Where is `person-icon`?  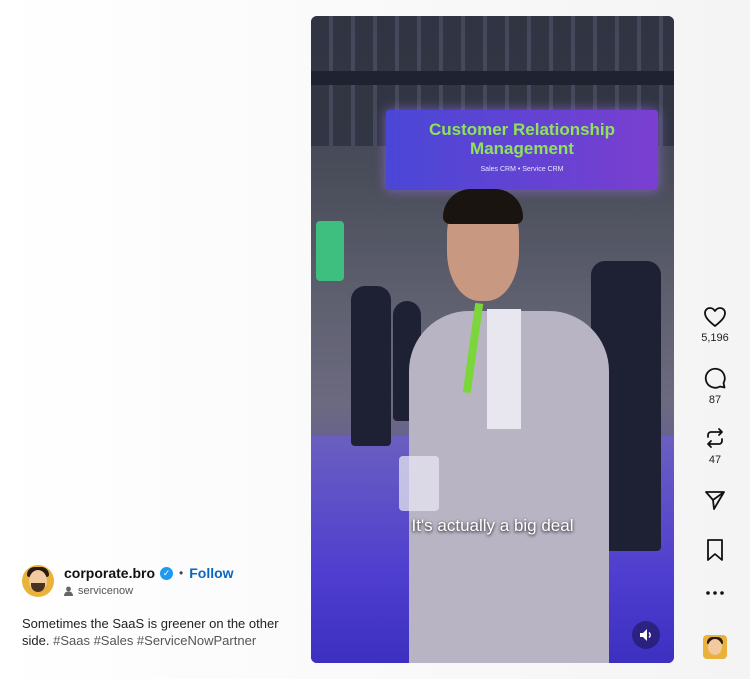 person-icon is located at coordinates (68, 591).